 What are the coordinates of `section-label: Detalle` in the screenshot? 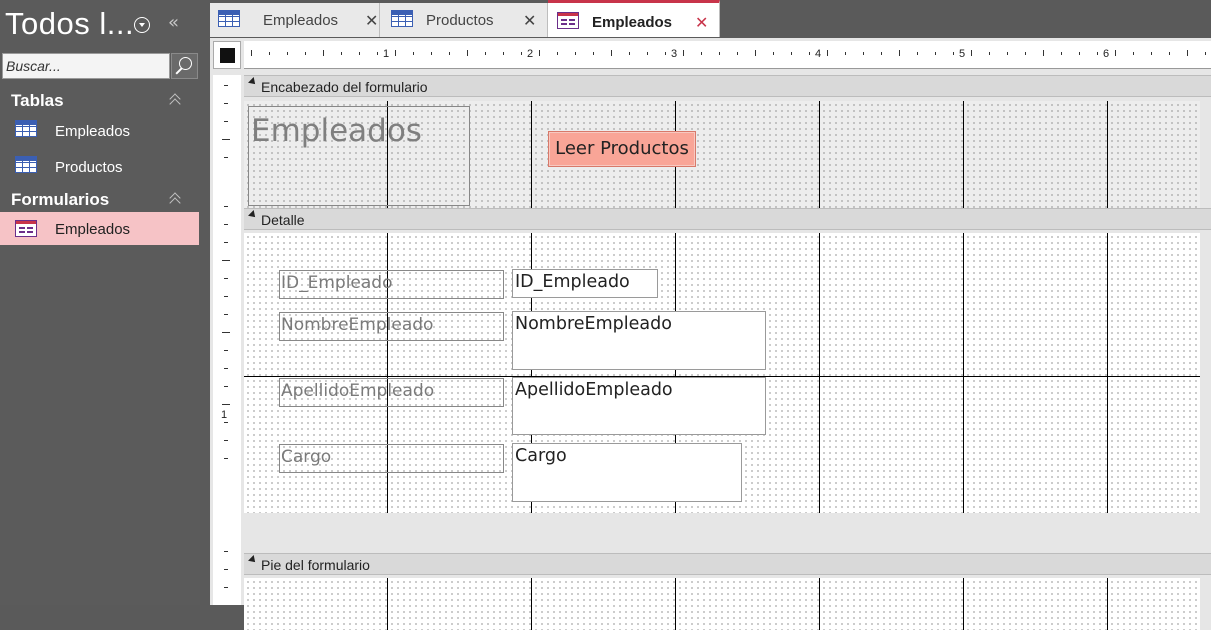 It's located at (283, 220).